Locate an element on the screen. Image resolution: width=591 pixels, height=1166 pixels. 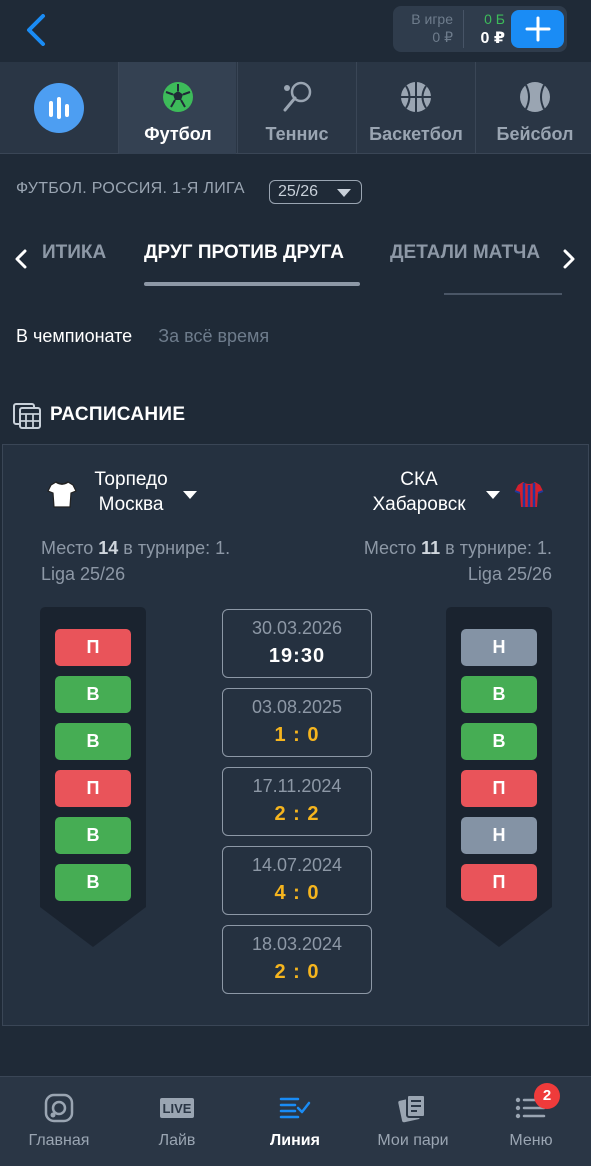
period-all-time: За всё время is located at coordinates (213, 336).